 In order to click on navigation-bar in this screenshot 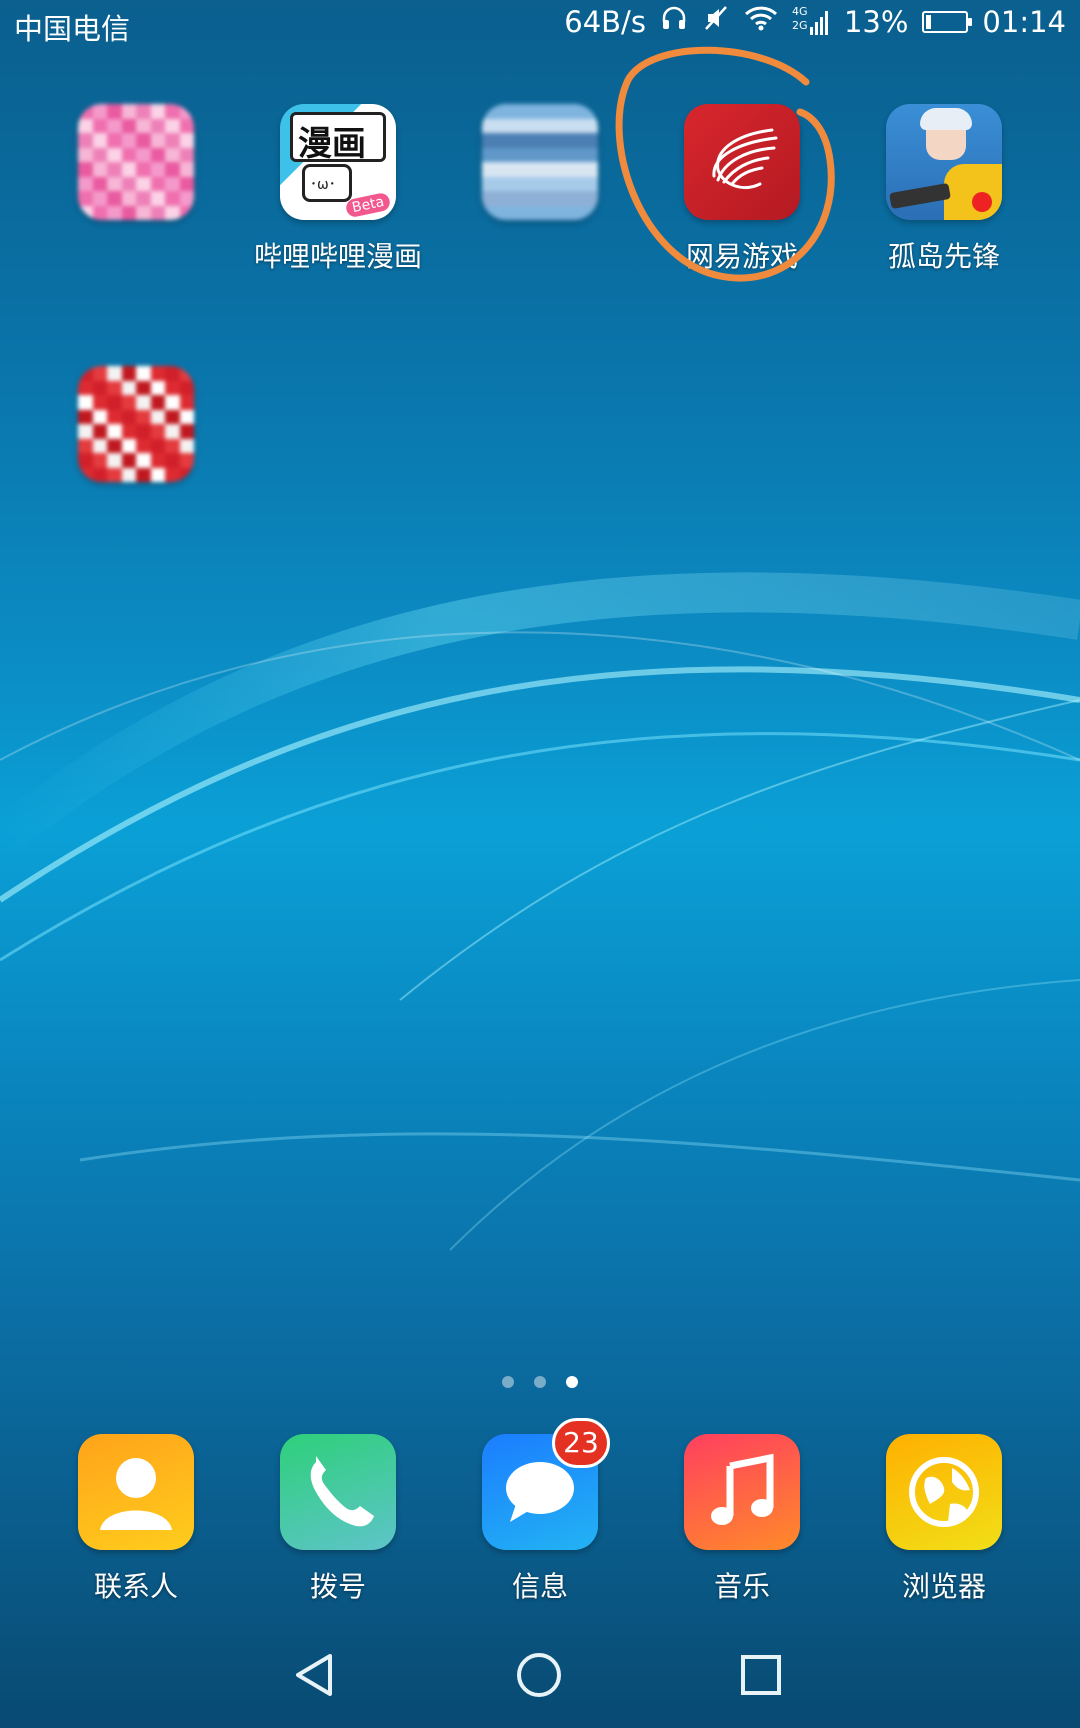, I will do `click(540, 1689)`.